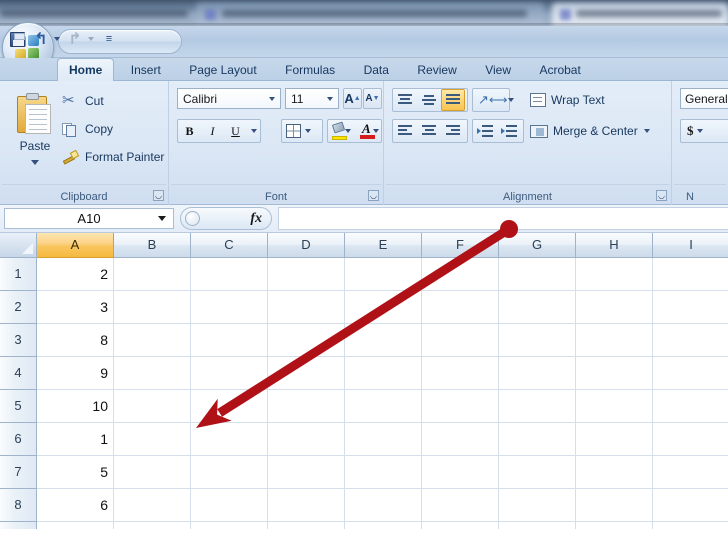  What do you see at coordinates (146, 69) in the screenshot?
I see `tab-insert: Insert` at bounding box center [146, 69].